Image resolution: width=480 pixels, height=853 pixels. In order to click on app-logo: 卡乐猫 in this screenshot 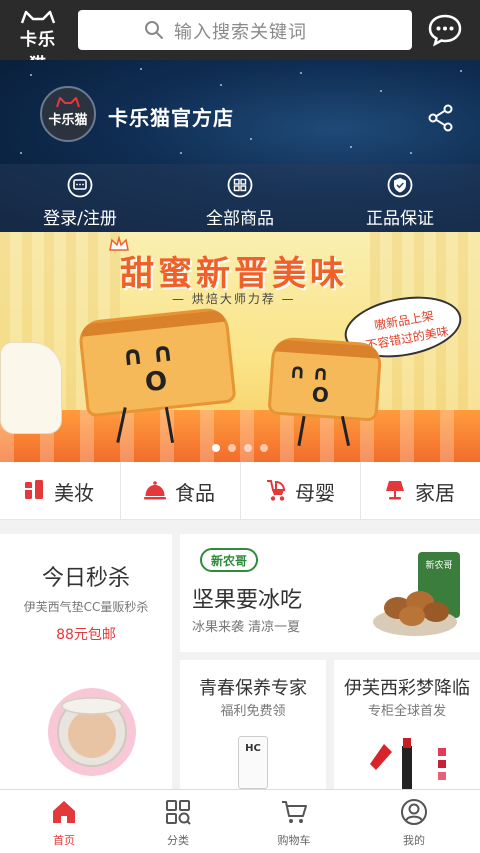, I will do `click(38, 42)`.